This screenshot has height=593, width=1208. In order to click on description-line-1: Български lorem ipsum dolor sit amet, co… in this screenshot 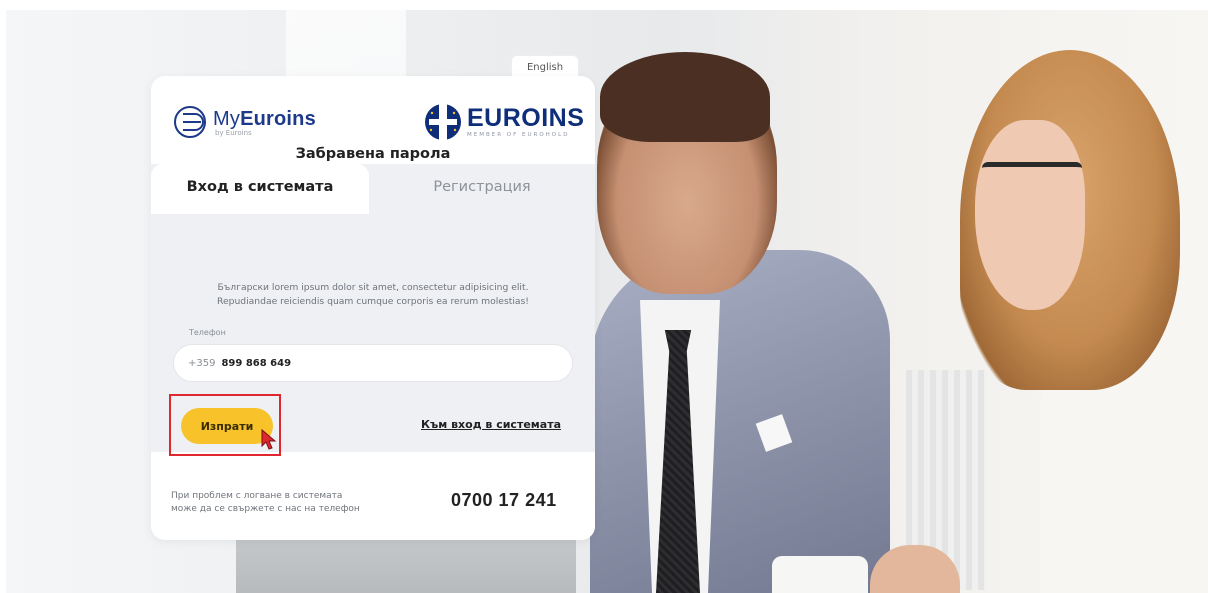, I will do `click(373, 287)`.